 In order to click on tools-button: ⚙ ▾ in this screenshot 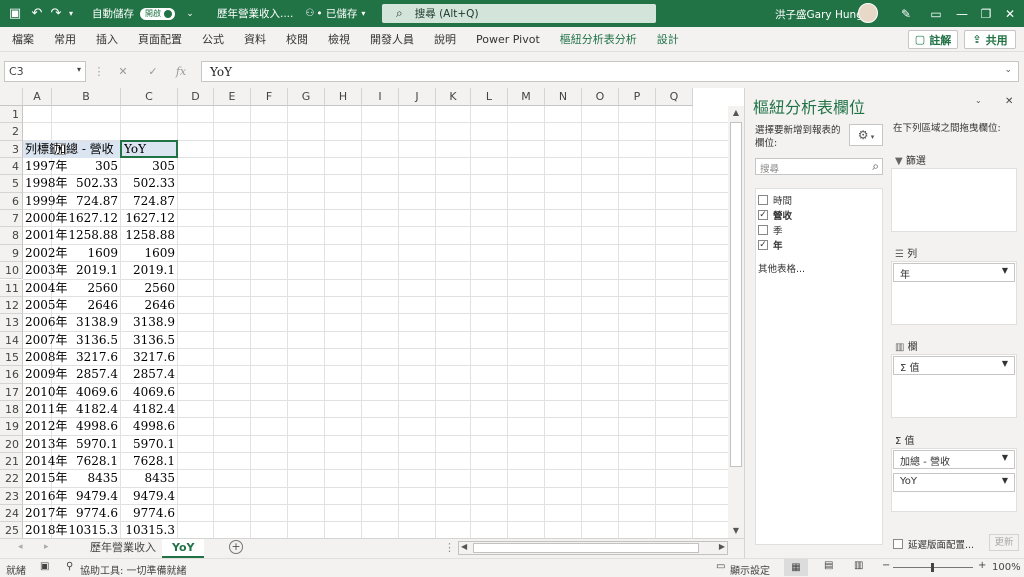, I will do `click(866, 135)`.